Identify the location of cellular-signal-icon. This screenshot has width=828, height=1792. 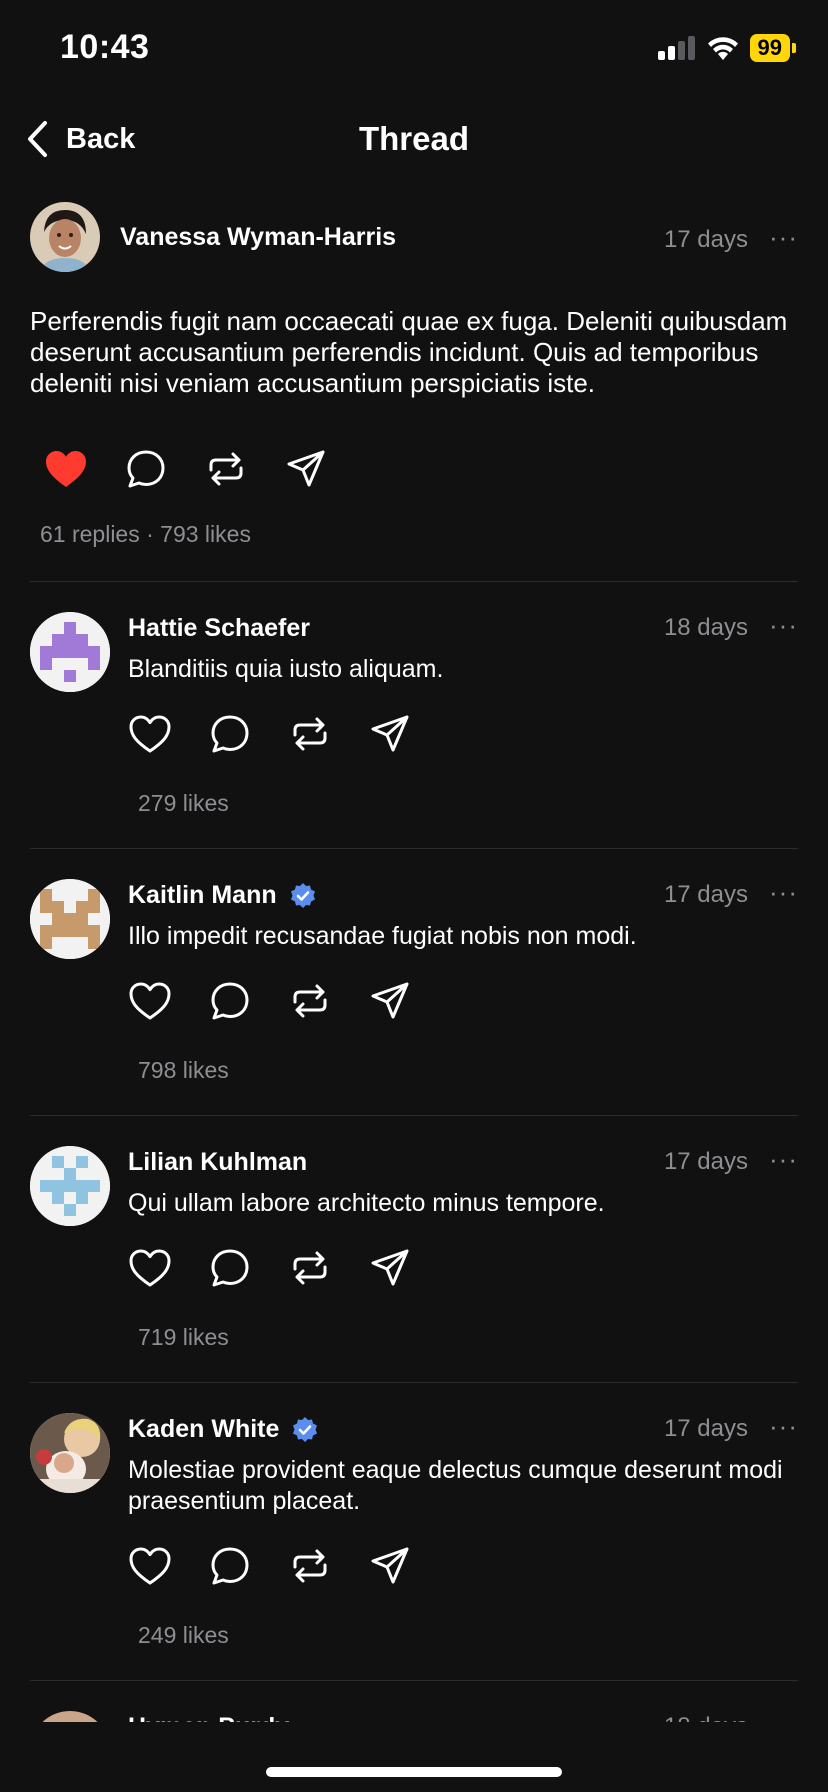
(676, 48).